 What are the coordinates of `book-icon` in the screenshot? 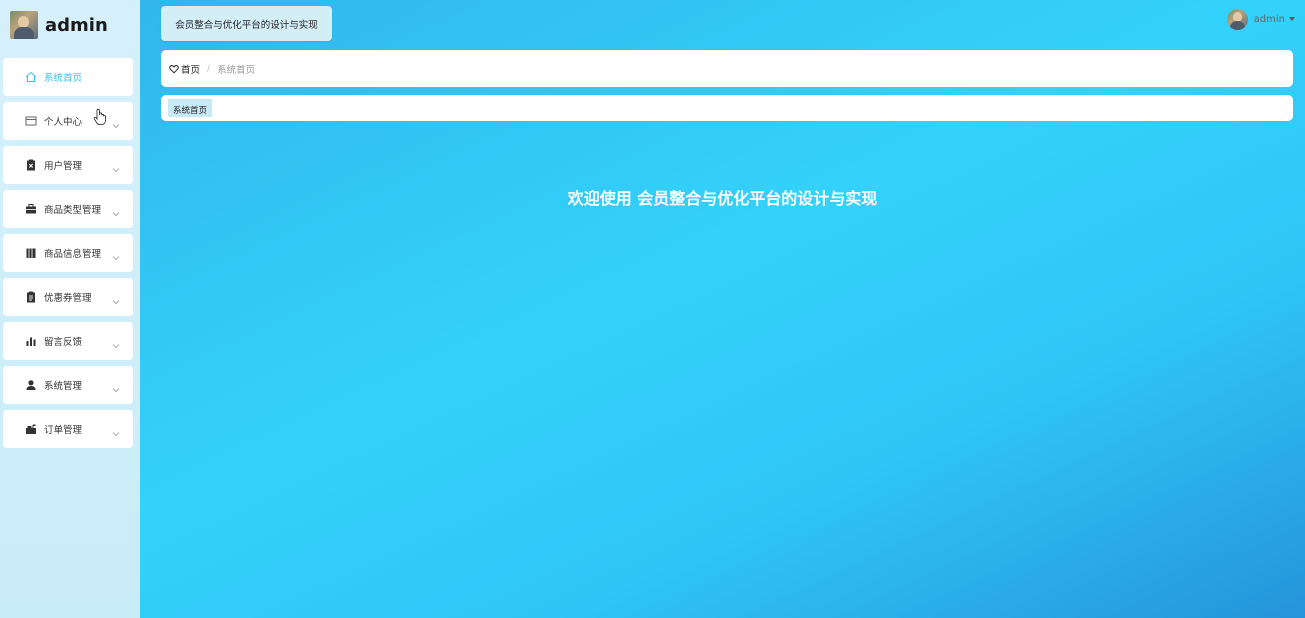 It's located at (31, 253).